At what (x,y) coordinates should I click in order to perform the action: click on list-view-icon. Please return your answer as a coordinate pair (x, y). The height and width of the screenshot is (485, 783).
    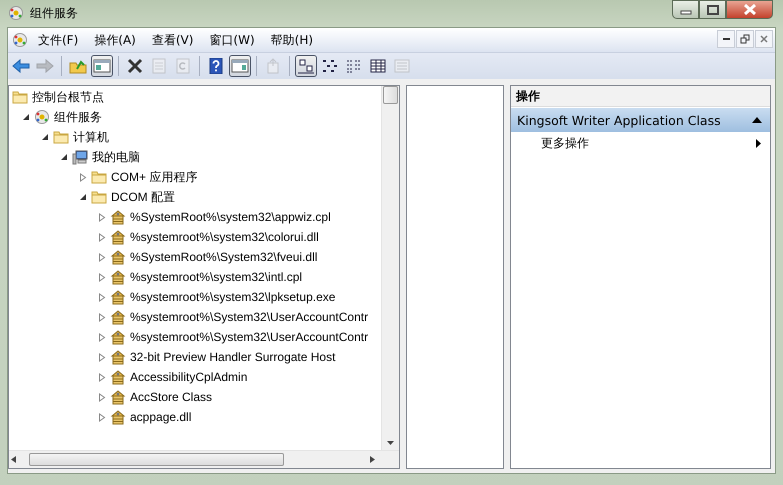
    Looking at the image, I should click on (354, 66).